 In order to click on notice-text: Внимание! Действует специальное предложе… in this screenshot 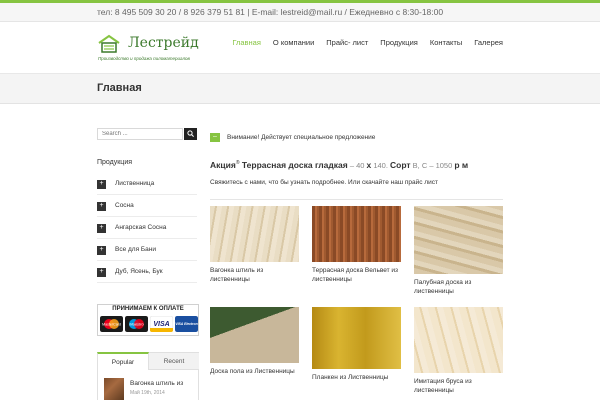, I will do `click(301, 137)`.